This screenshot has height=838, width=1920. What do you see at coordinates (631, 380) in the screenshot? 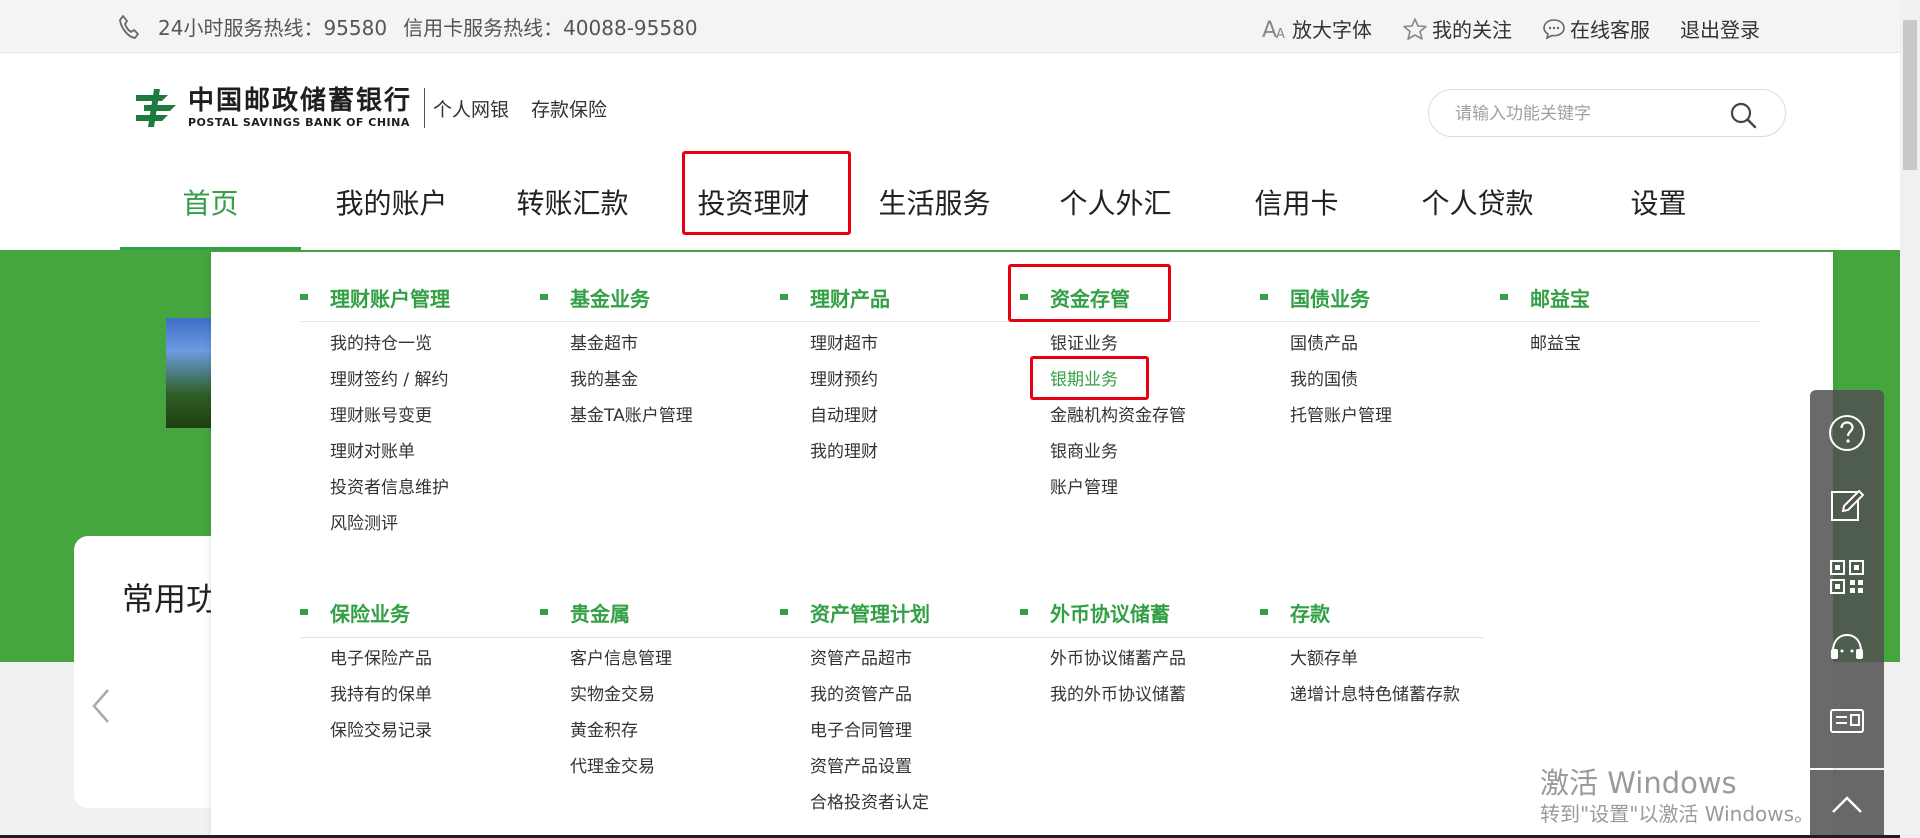
I see `menu-link: 我的基金` at bounding box center [631, 380].